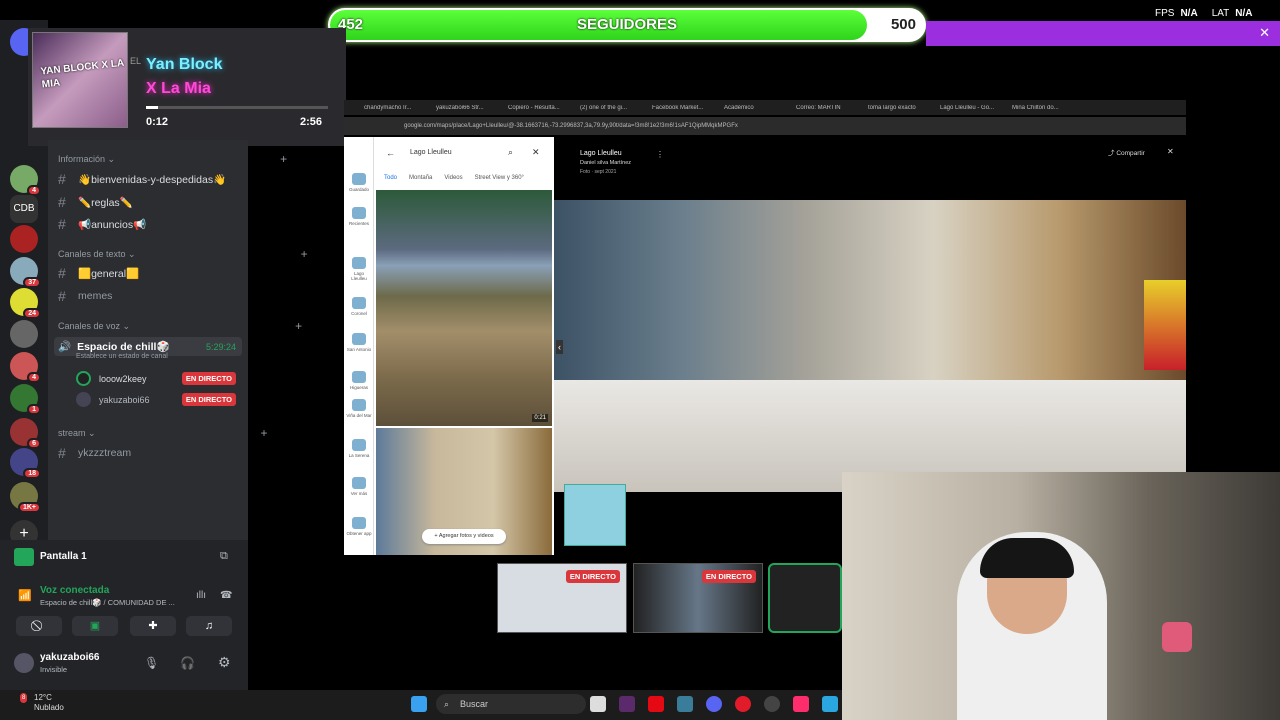  Describe the element at coordinates (111, 378) in the screenshot. I see `voice-user: looow2keey` at that location.